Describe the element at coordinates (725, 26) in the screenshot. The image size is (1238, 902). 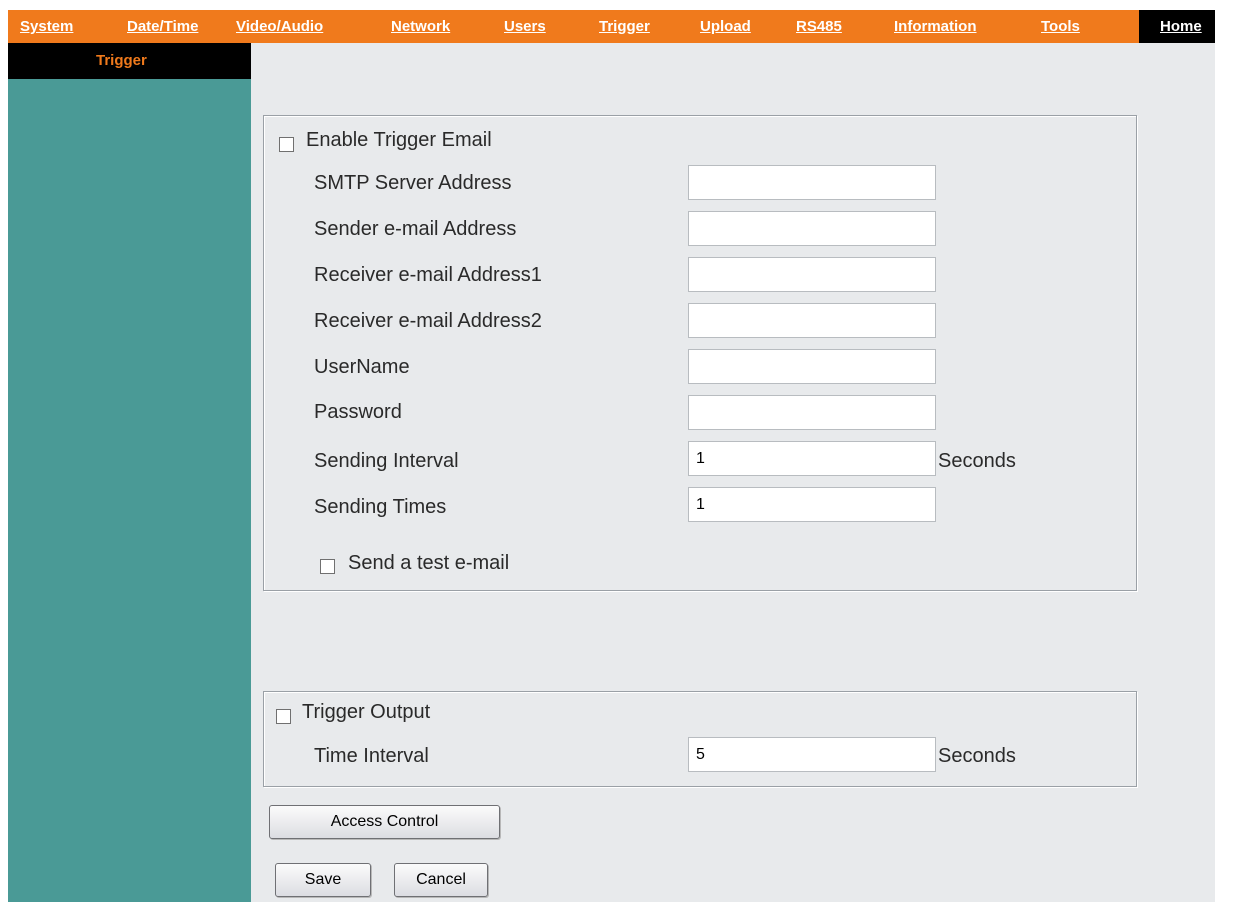
I see `nav-item-upload: Upload` at that location.